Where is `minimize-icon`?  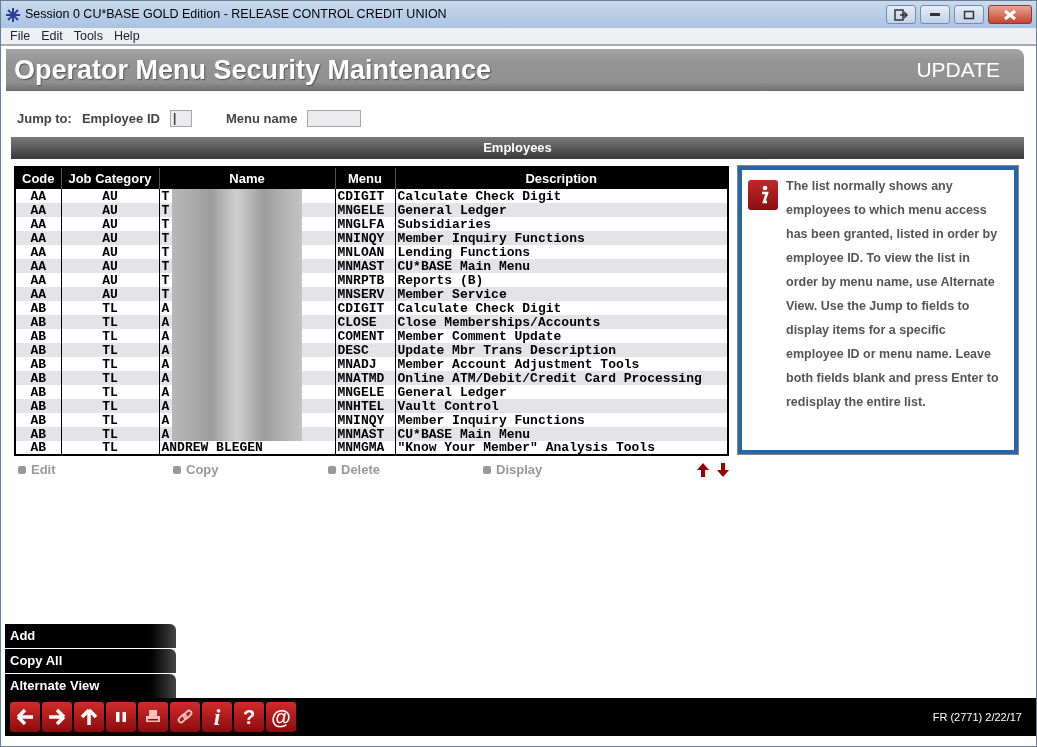 minimize-icon is located at coordinates (935, 14).